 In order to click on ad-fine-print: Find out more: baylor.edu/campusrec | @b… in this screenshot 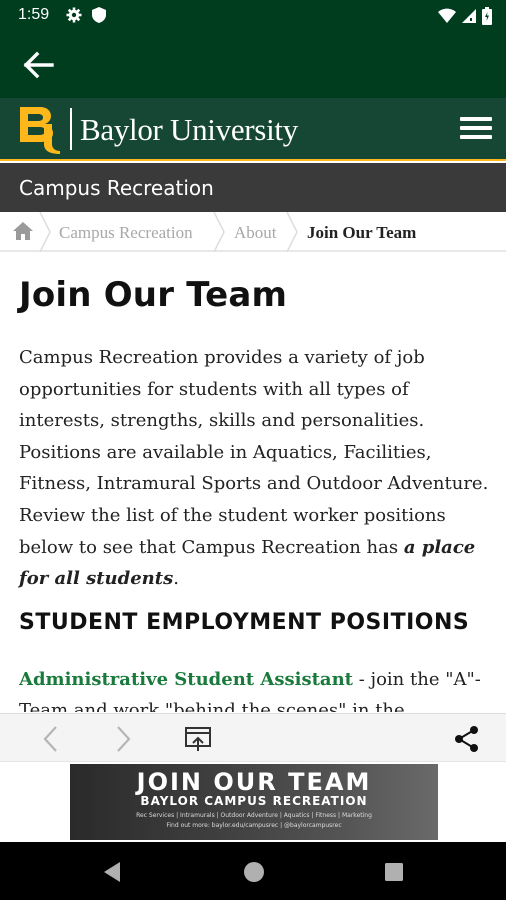, I will do `click(254, 825)`.